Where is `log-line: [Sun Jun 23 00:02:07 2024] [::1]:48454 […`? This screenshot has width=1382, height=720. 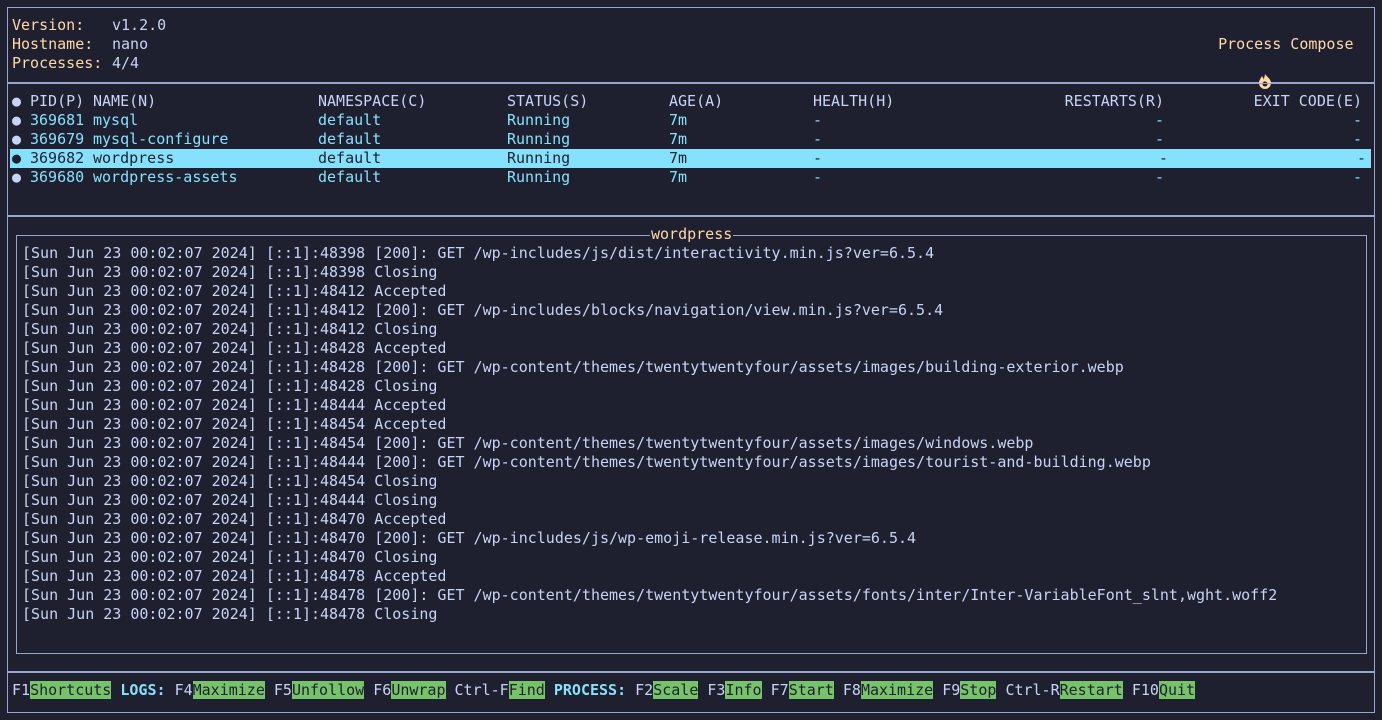 log-line: [Sun Jun 23 00:02:07 2024] [::1]:48454 [… is located at coordinates (528, 443).